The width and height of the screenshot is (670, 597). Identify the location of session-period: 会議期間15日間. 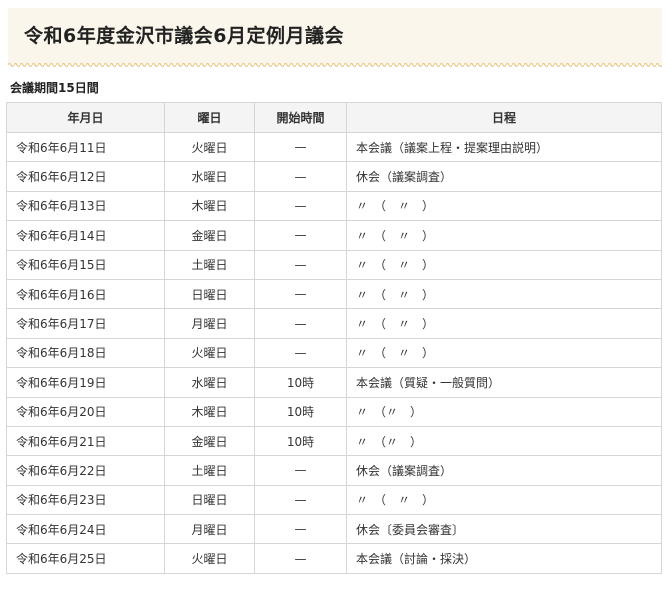
(54, 88).